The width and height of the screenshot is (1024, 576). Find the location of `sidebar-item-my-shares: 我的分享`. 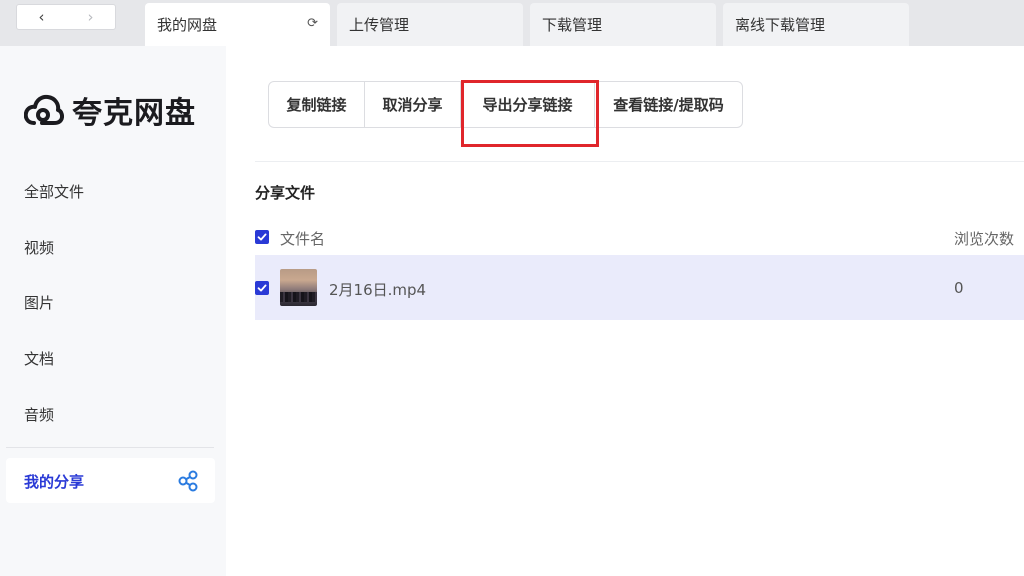

sidebar-item-my-shares: 我的分享 is located at coordinates (110, 480).